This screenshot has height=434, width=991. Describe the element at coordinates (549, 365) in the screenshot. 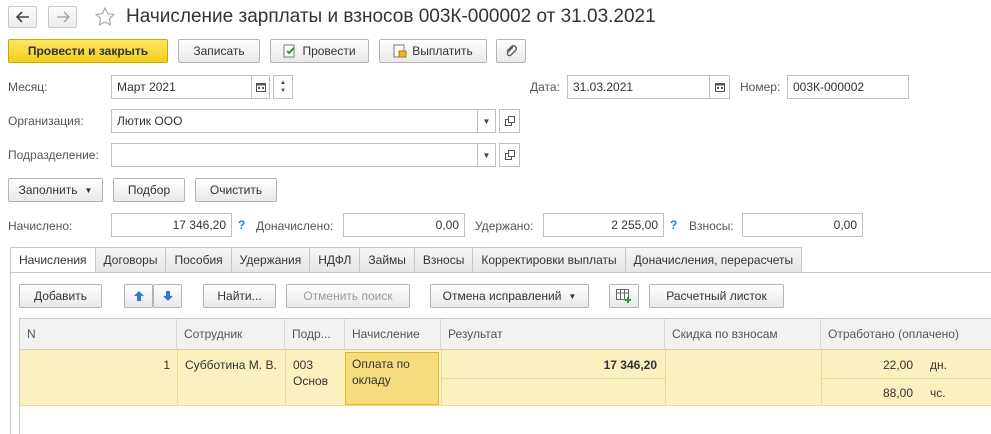

I see `cell-result: 17 346,20` at that location.